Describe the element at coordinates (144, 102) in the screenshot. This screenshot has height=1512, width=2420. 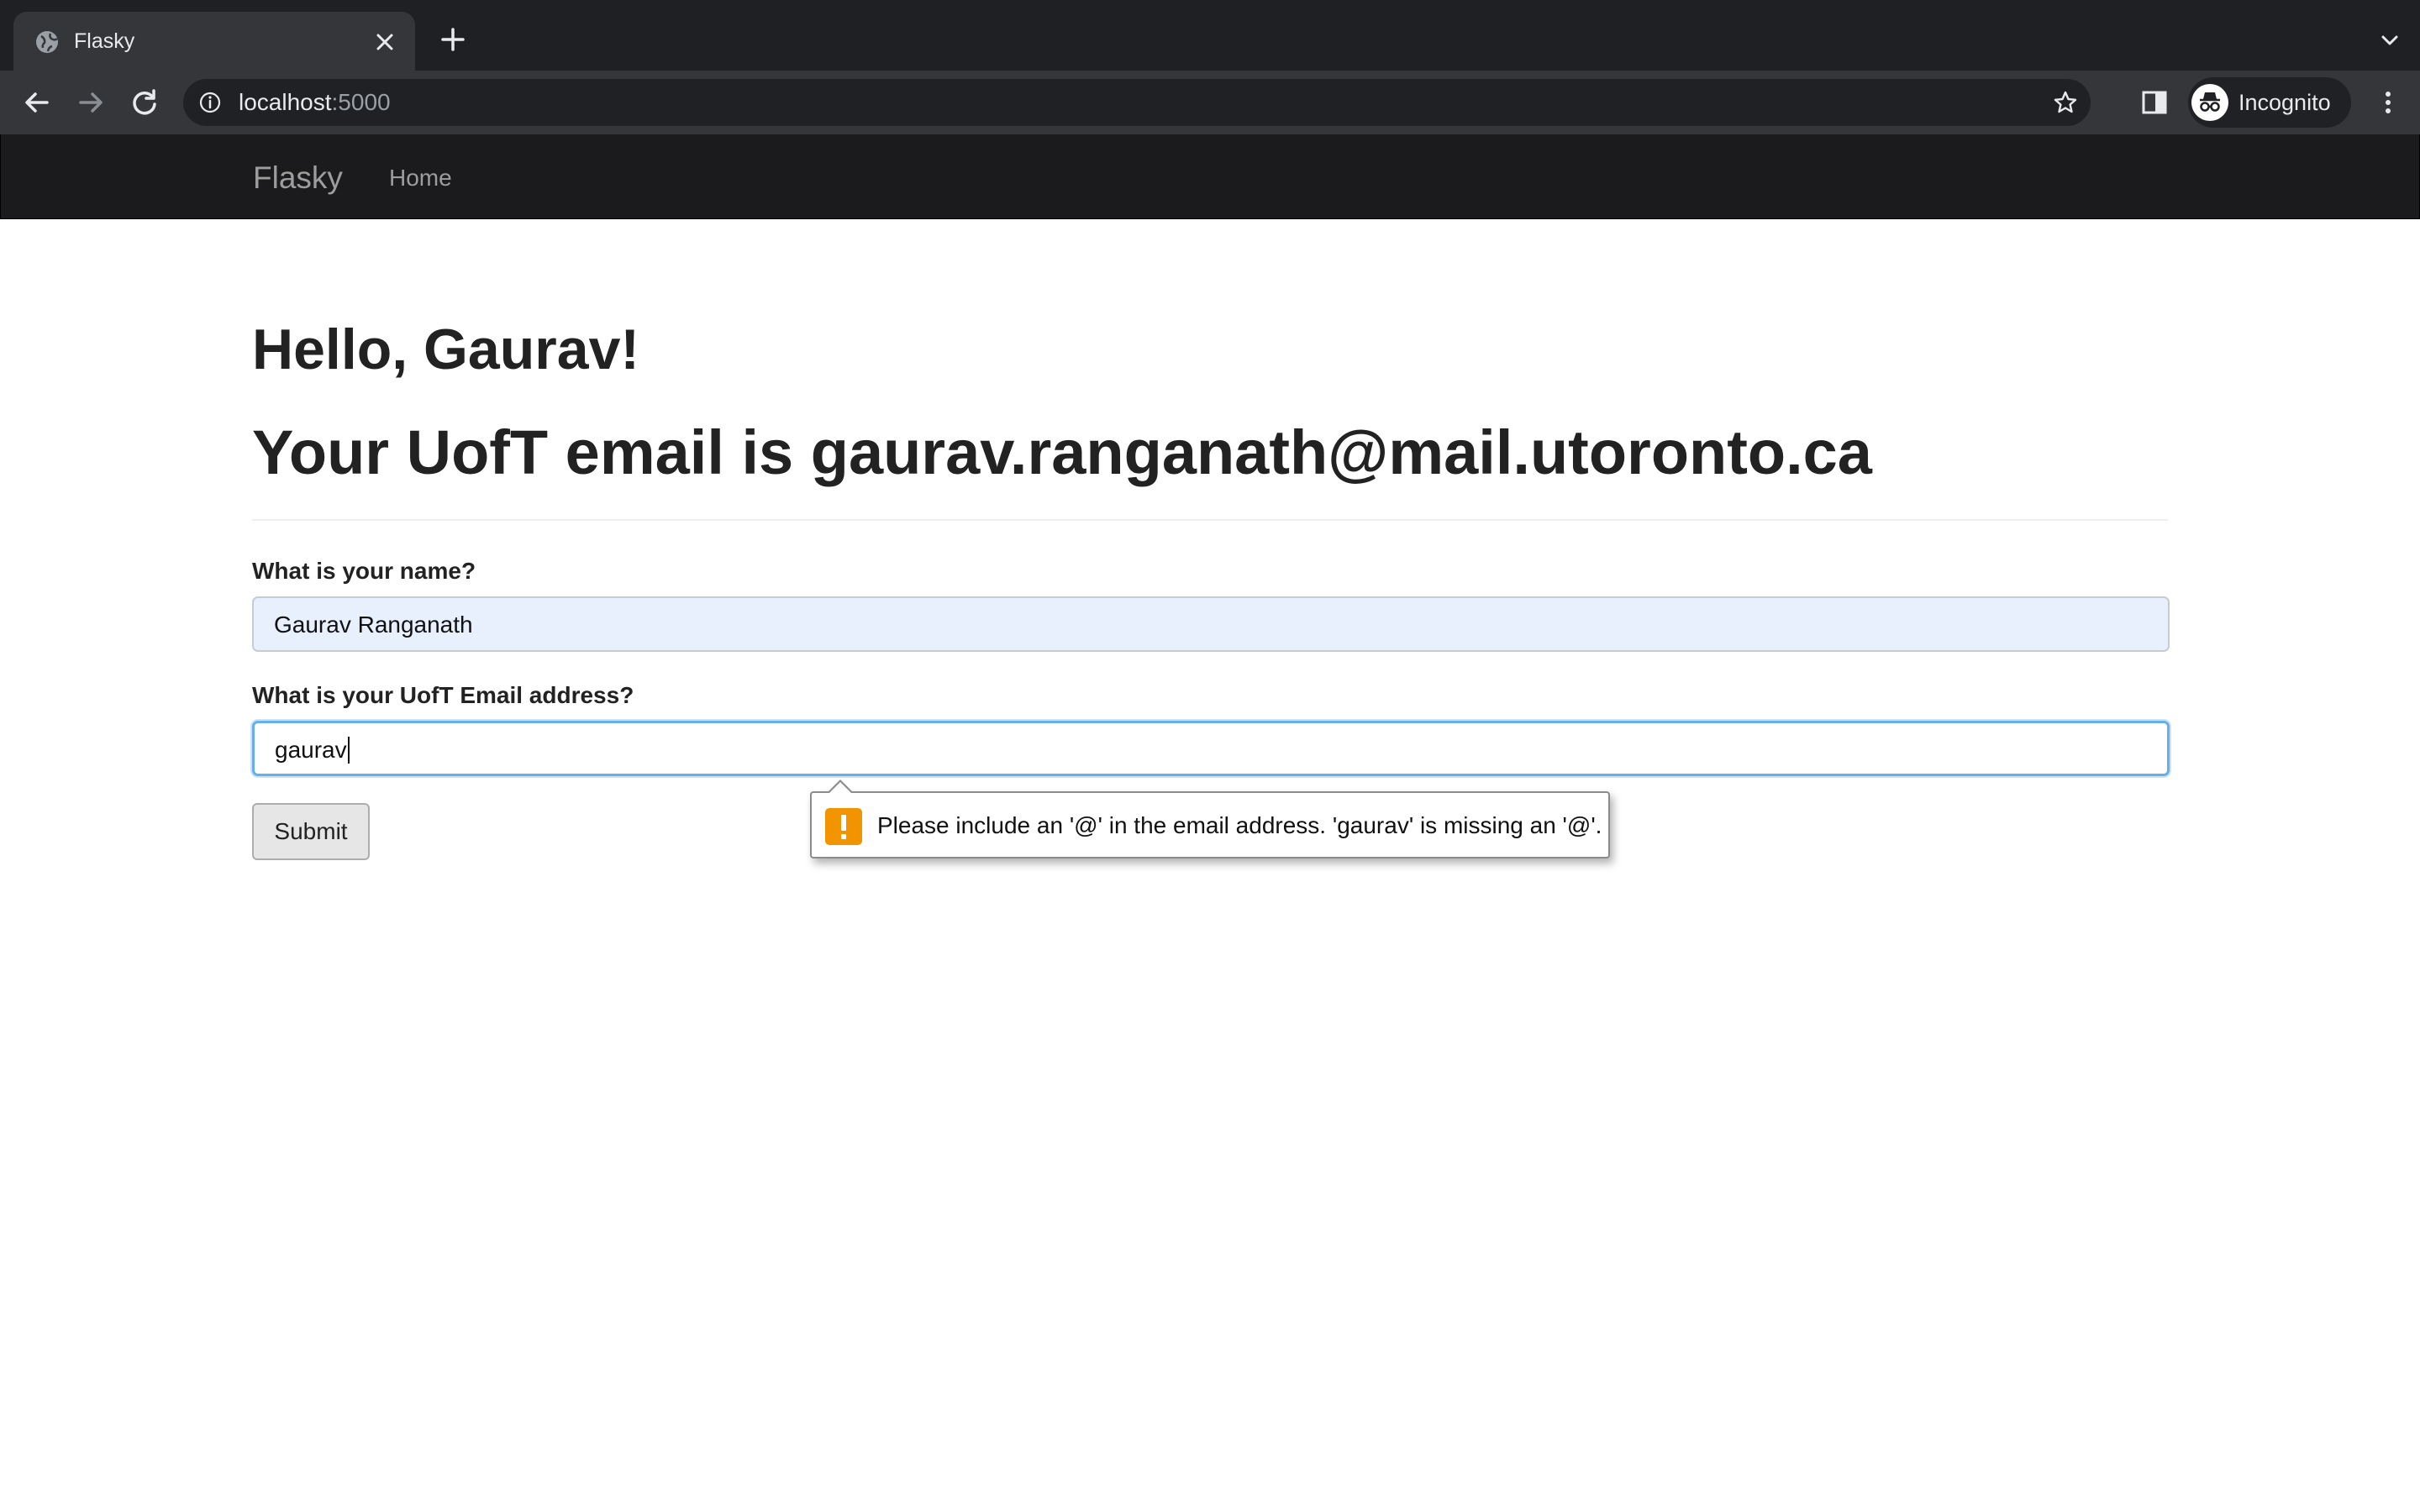
I see `reload-icon` at that location.